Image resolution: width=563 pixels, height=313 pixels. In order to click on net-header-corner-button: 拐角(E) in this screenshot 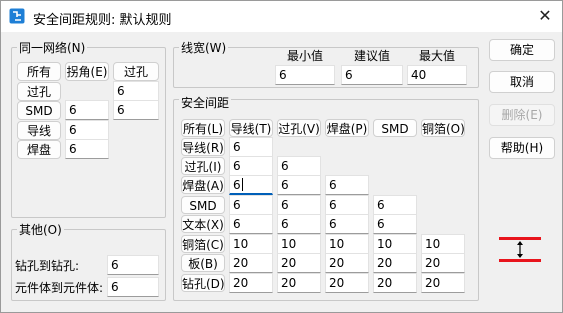, I will do `click(87, 71)`.